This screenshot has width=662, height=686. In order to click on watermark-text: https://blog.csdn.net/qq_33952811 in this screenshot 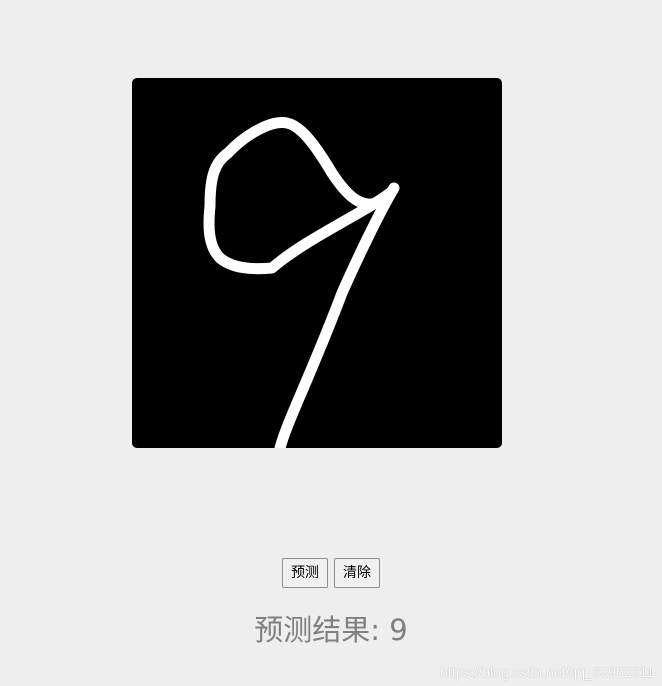, I will do `click(547, 672)`.